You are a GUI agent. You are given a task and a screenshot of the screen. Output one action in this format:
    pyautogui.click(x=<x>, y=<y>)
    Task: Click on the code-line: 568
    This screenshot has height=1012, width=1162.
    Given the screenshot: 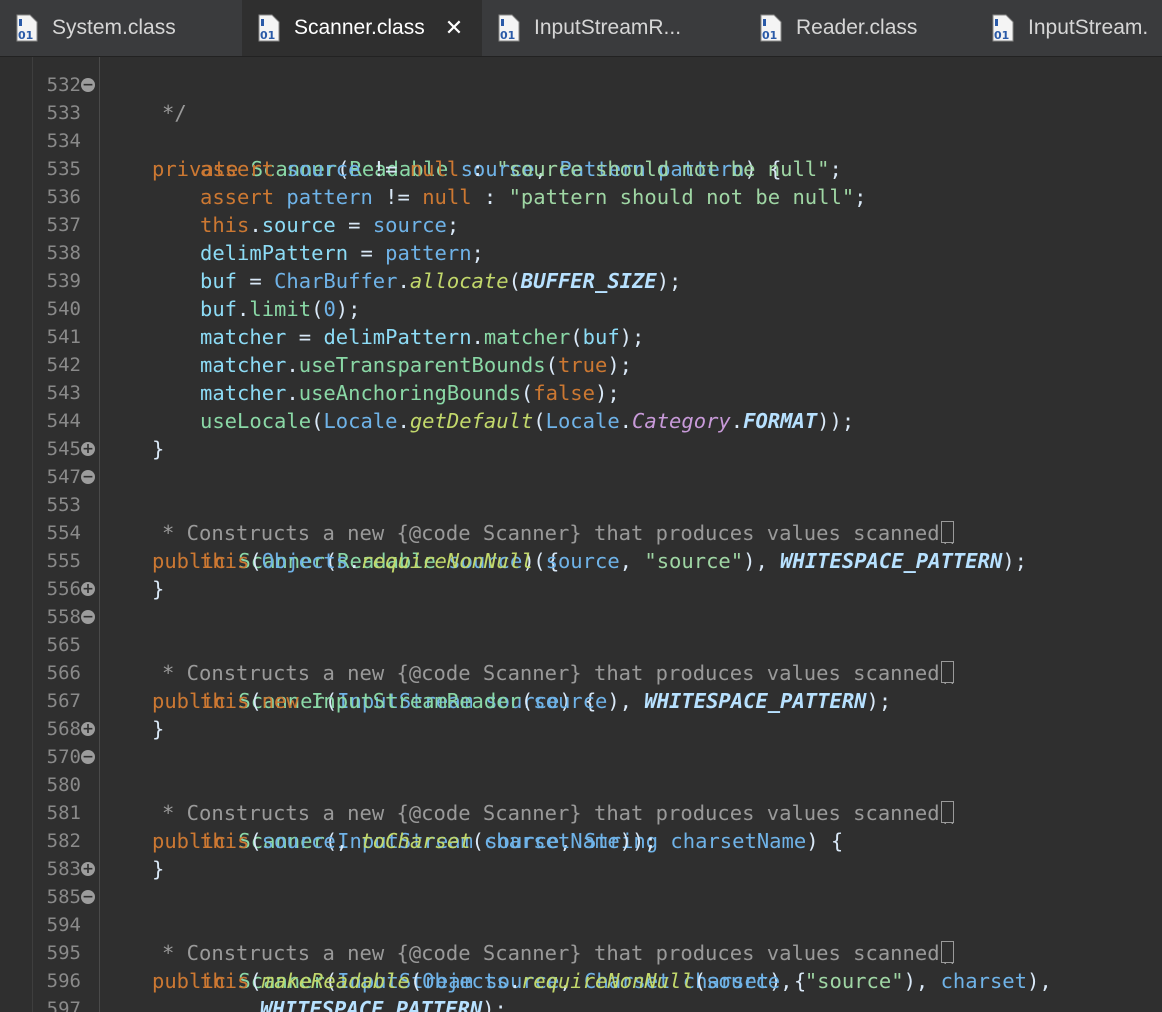 What is the action you would take?
    pyautogui.click(x=581, y=713)
    